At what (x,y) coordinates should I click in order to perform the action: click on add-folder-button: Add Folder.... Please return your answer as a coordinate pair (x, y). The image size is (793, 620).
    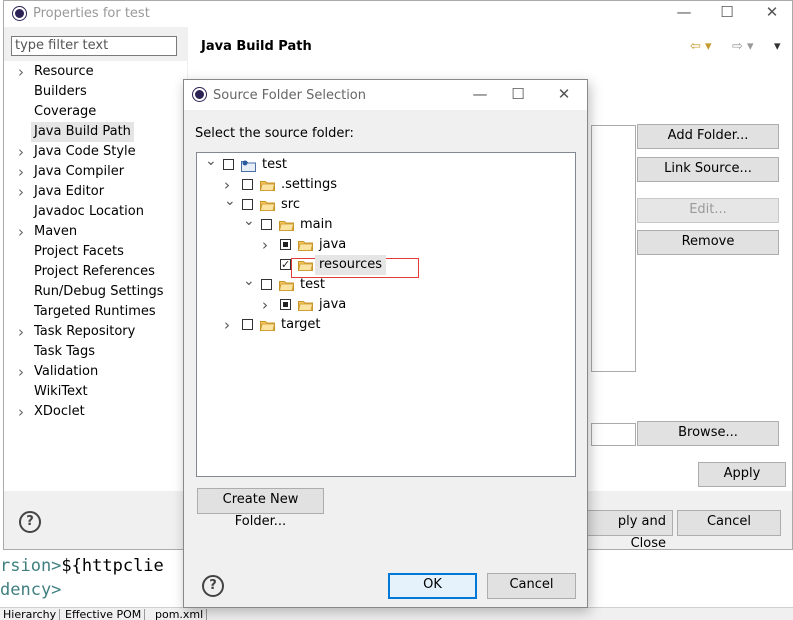
    Looking at the image, I should click on (708, 136).